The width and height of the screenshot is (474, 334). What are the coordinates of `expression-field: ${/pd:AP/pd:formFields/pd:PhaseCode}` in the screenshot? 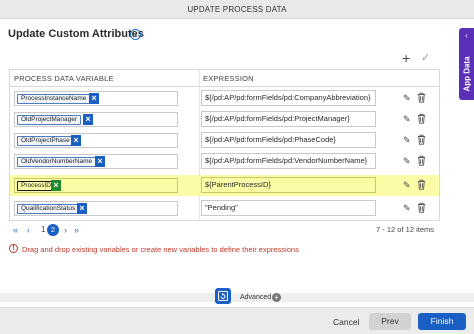 It's located at (288, 140).